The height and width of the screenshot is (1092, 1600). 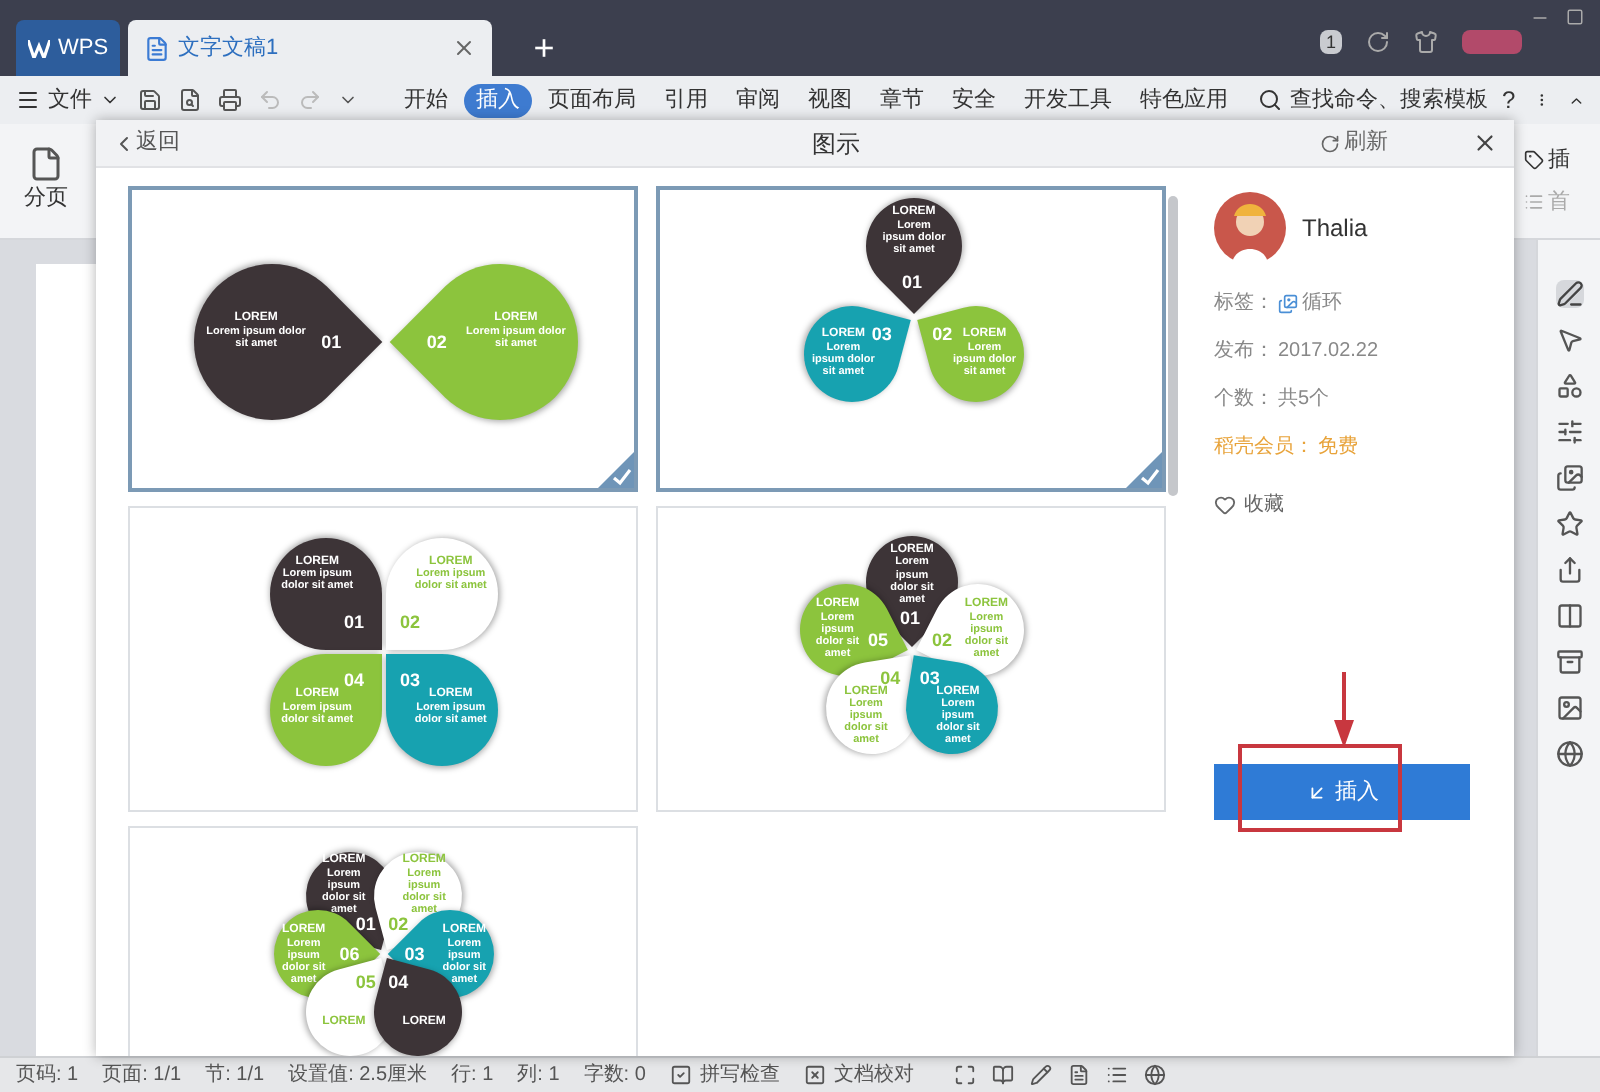 What do you see at coordinates (230, 100) in the screenshot?
I see `print-icon` at bounding box center [230, 100].